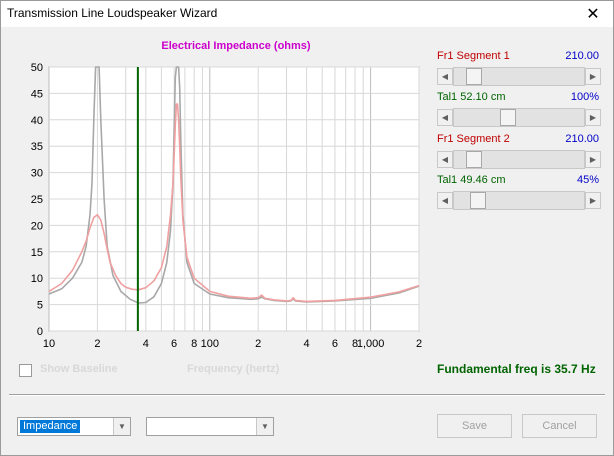 The image size is (614, 456). I want to click on segment1-slider-right-arrow: ▶, so click(593, 76).